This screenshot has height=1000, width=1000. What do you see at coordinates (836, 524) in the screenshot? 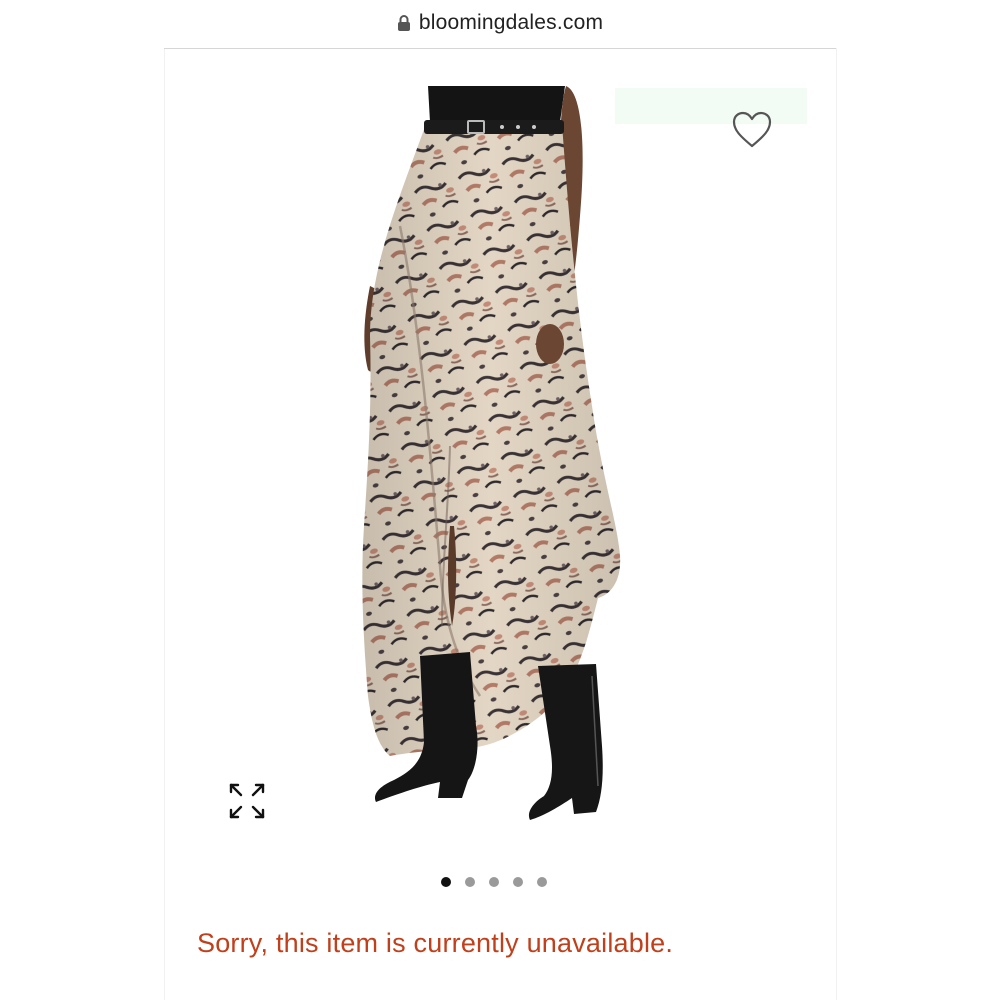
I see `frame-divider-right` at bounding box center [836, 524].